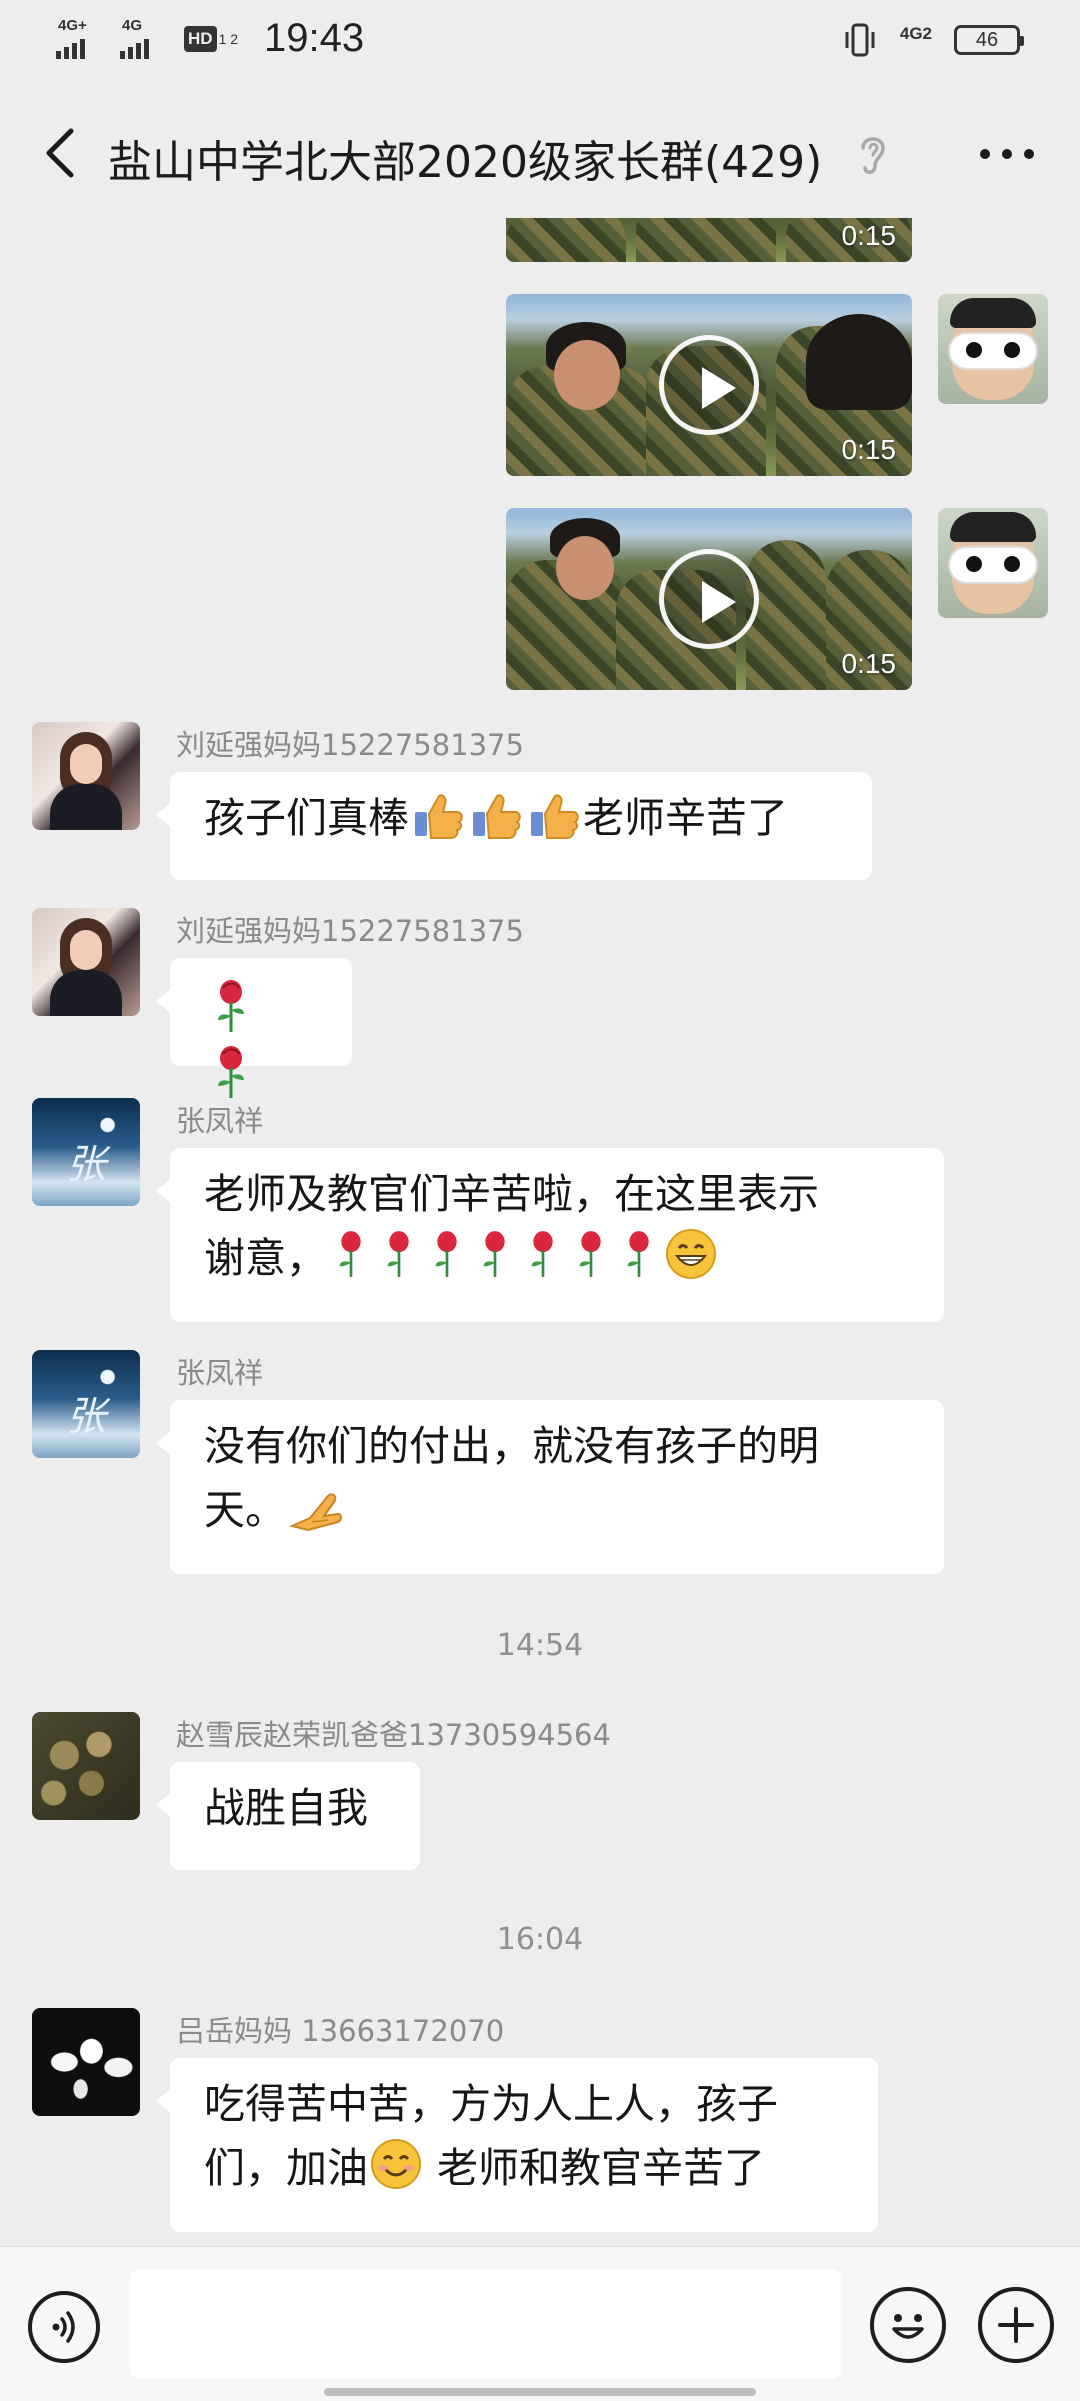  I want to click on signal-4g-icon: 4G, so click(142, 39).